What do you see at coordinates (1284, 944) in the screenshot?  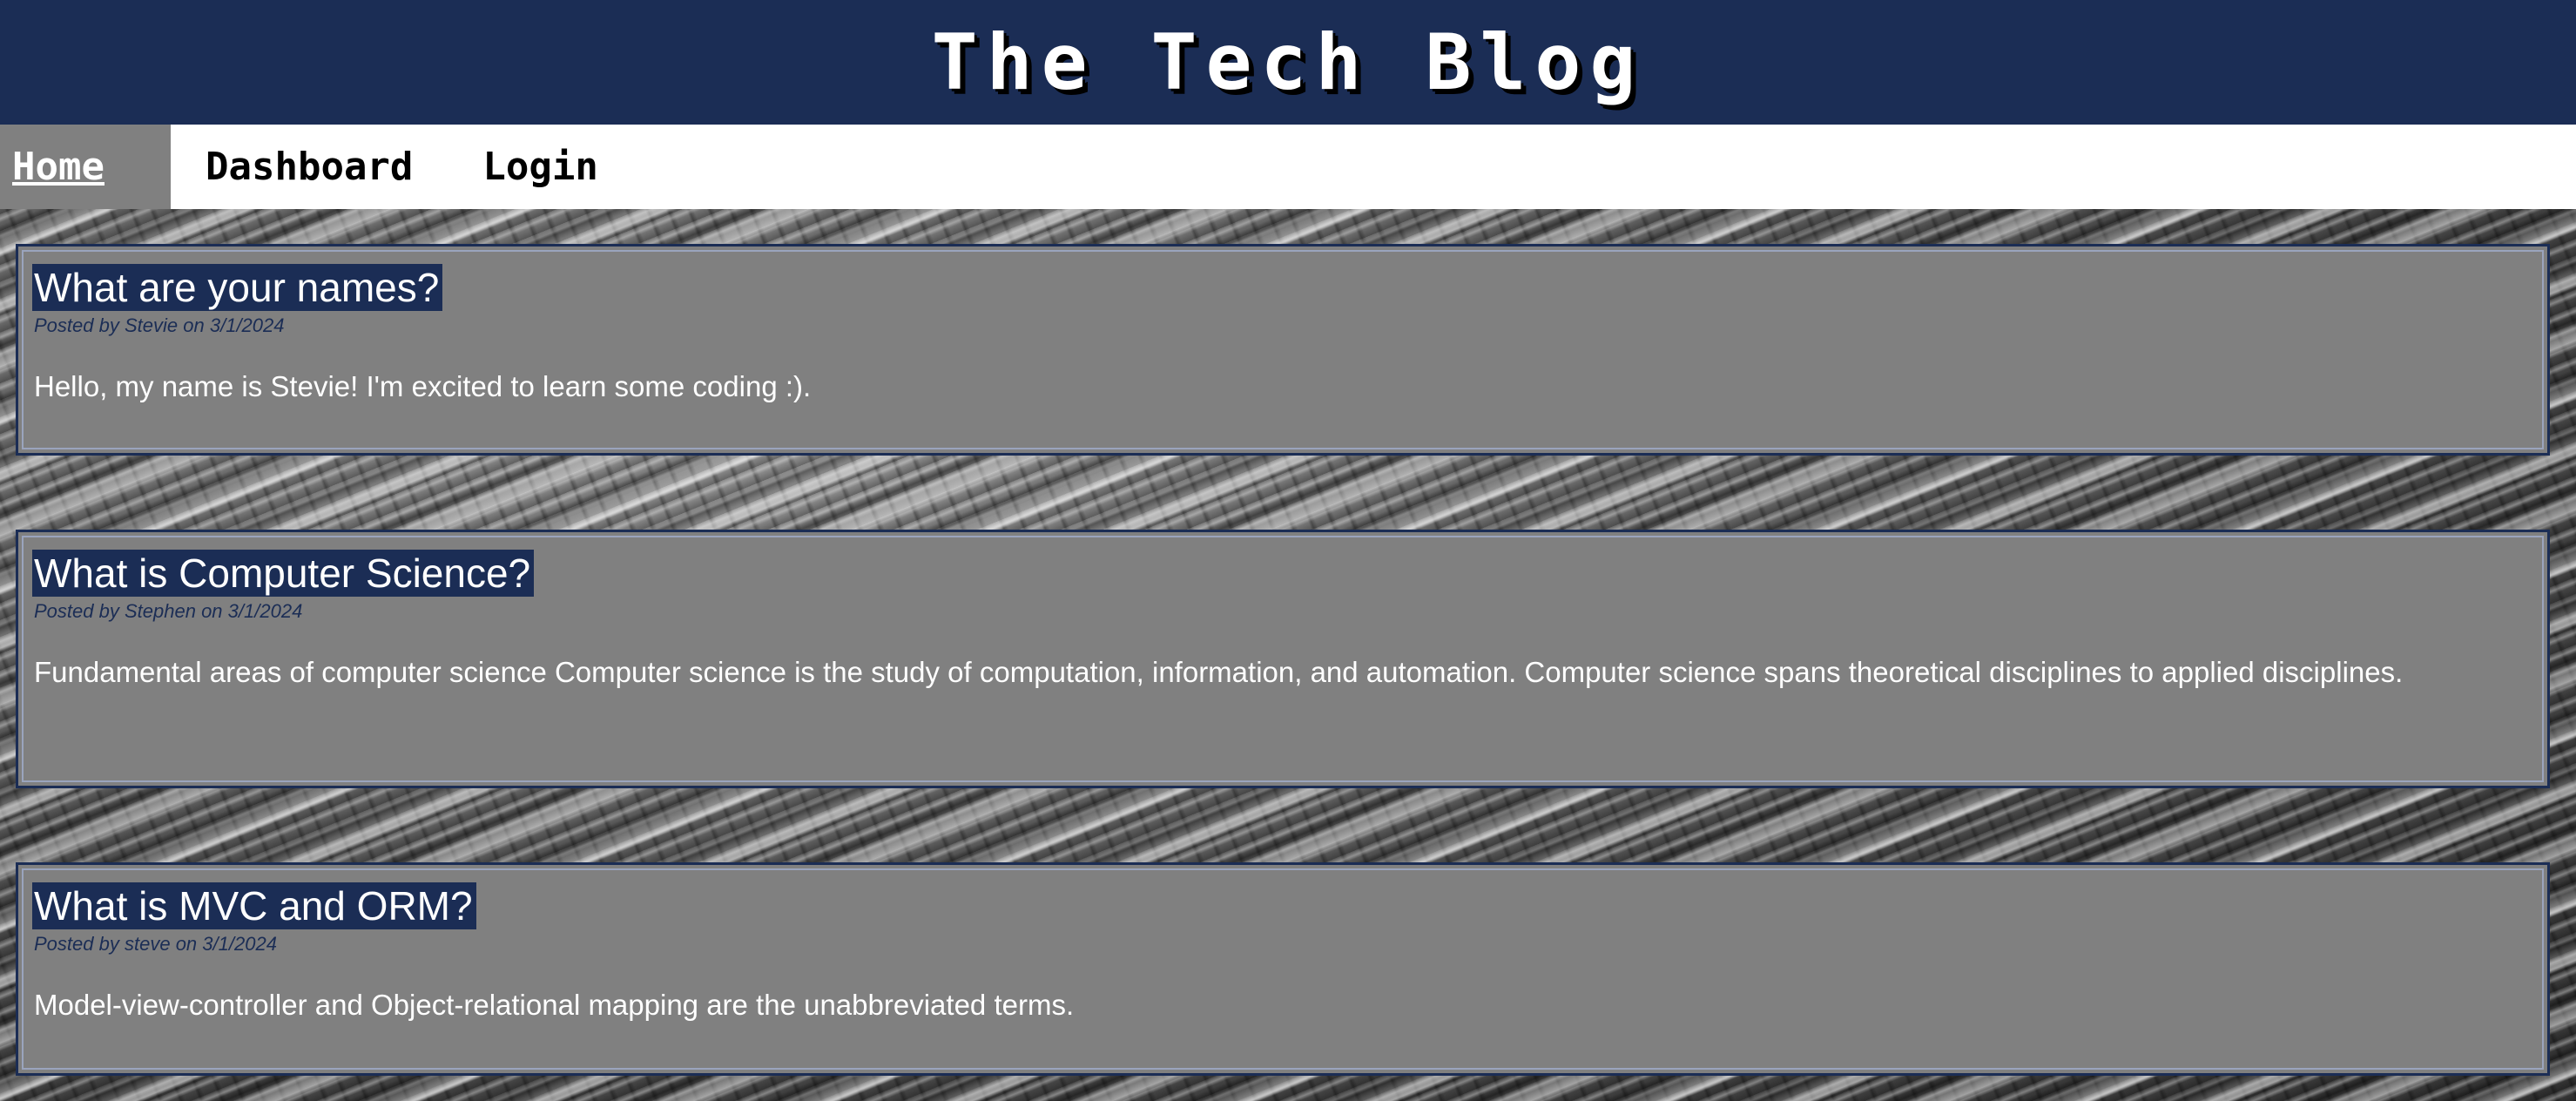 I see `post-meta: Posted by steve on 3/1/2024` at bounding box center [1284, 944].